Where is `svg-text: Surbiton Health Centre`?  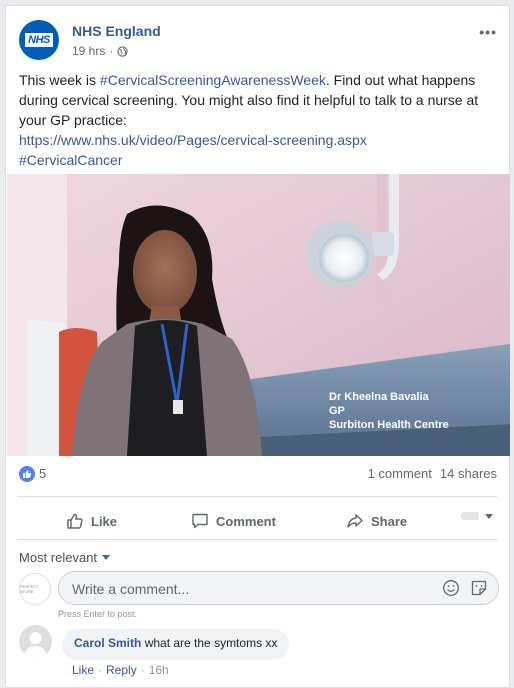 svg-text: Surbiton Health Centre is located at coordinates (389, 425).